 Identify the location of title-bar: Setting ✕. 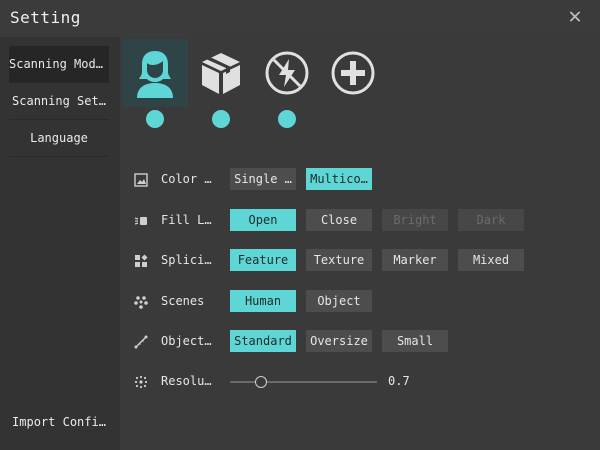
(300, 18).